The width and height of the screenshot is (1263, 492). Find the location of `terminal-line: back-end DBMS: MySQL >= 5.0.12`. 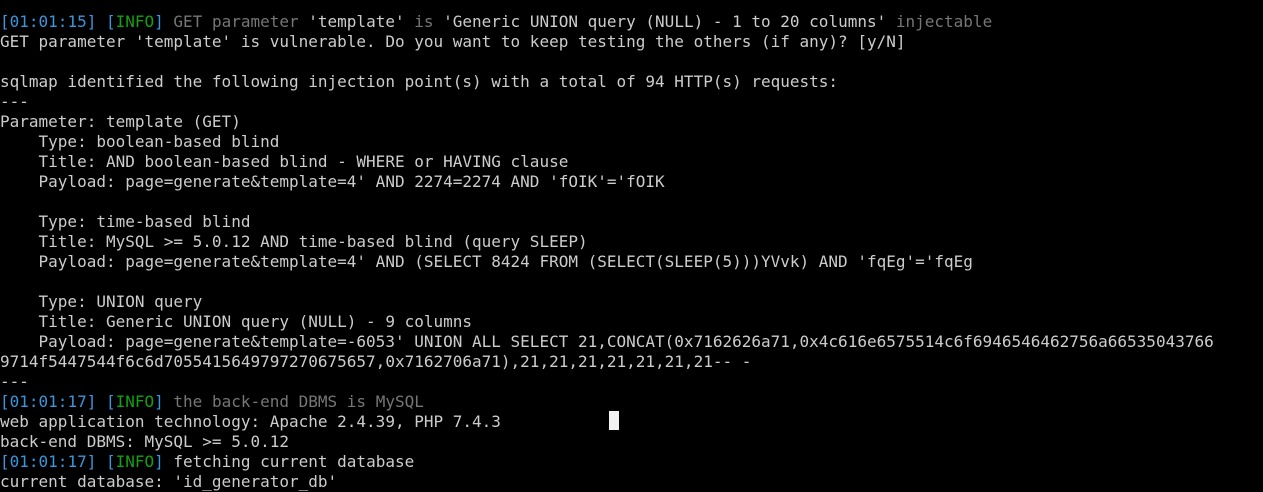

terminal-line: back-end DBMS: MySQL >= 5.0.12 is located at coordinates (631, 442).